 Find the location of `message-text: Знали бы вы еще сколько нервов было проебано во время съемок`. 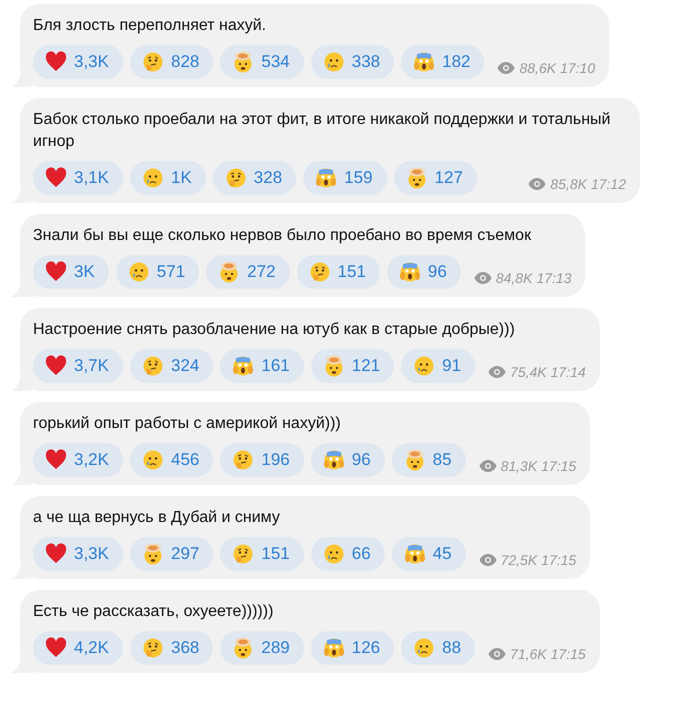

message-text: Знали бы вы еще сколько нервов было проебано во время съемок is located at coordinates (282, 236).